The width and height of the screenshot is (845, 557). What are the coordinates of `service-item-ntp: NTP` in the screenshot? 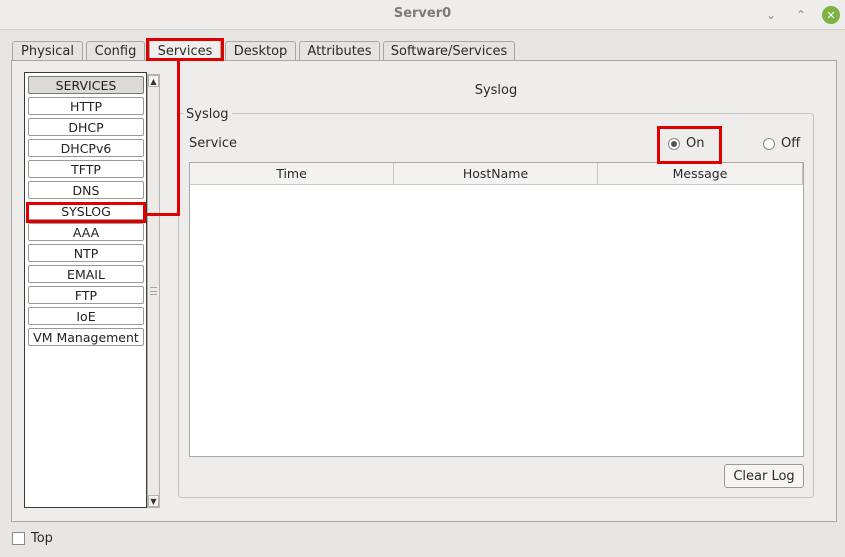 It's located at (86, 253).